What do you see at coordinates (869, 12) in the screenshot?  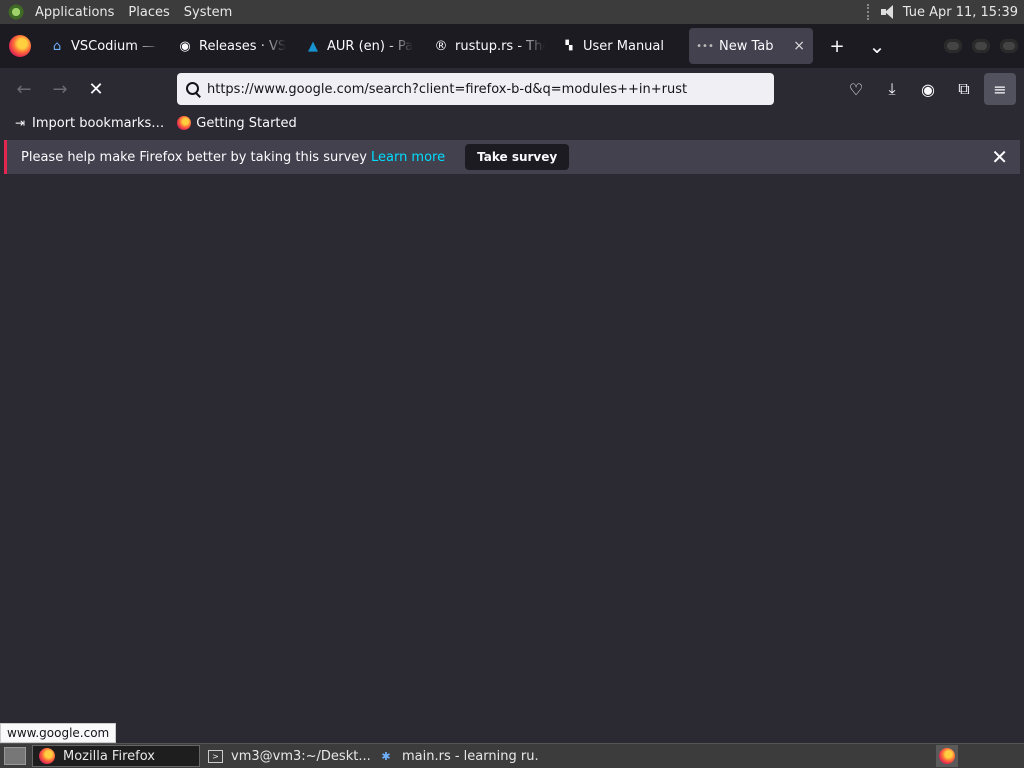 I see `panel-grip-icon` at bounding box center [869, 12].